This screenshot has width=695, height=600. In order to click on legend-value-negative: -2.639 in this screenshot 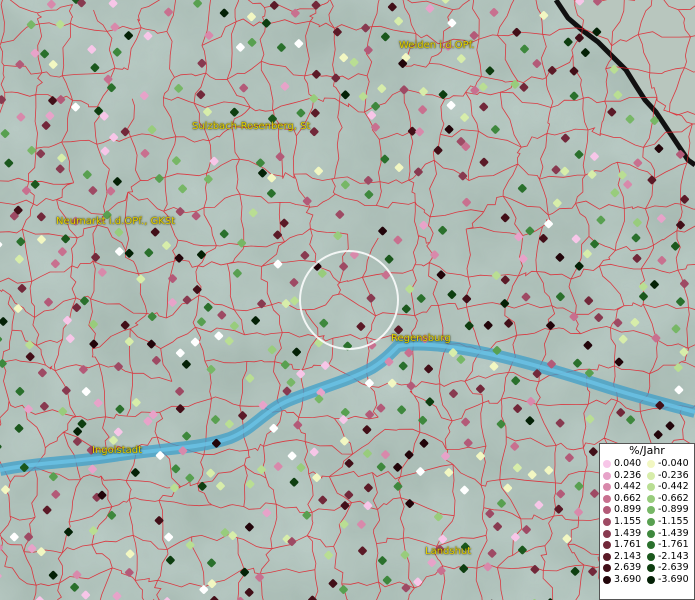, I will do `click(673, 568)`.